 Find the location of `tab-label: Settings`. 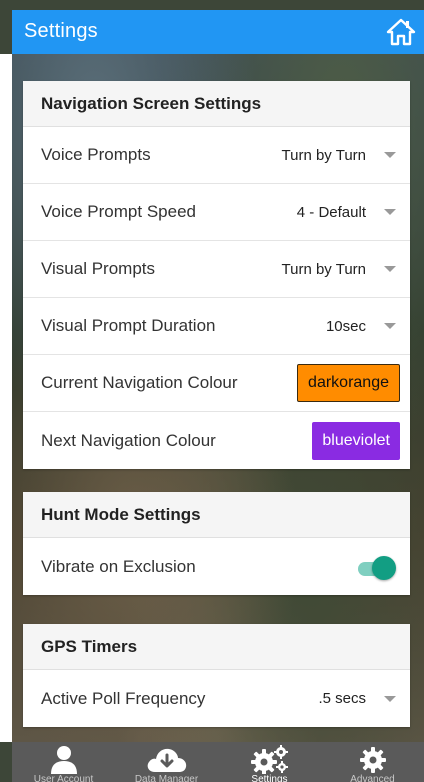

tab-label: Settings is located at coordinates (269, 778).